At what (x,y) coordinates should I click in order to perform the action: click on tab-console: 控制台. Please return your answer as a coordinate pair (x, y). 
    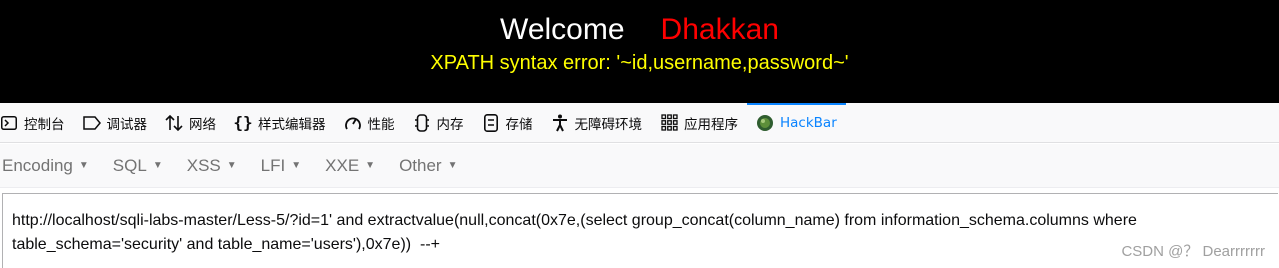
    Looking at the image, I should click on (37, 123).